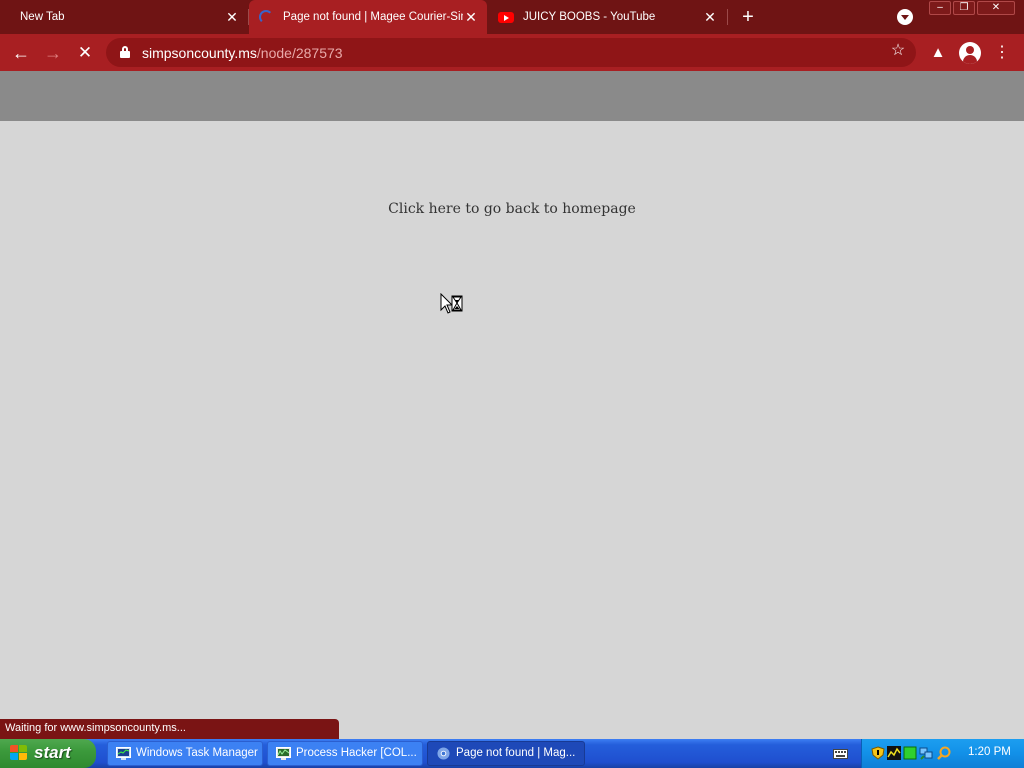 Image resolution: width=1024 pixels, height=768 pixels. I want to click on window-close-button: ✕, so click(996, 8).